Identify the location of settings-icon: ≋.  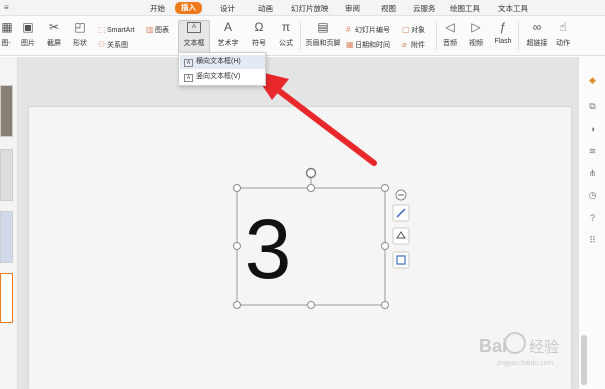
(592, 151).